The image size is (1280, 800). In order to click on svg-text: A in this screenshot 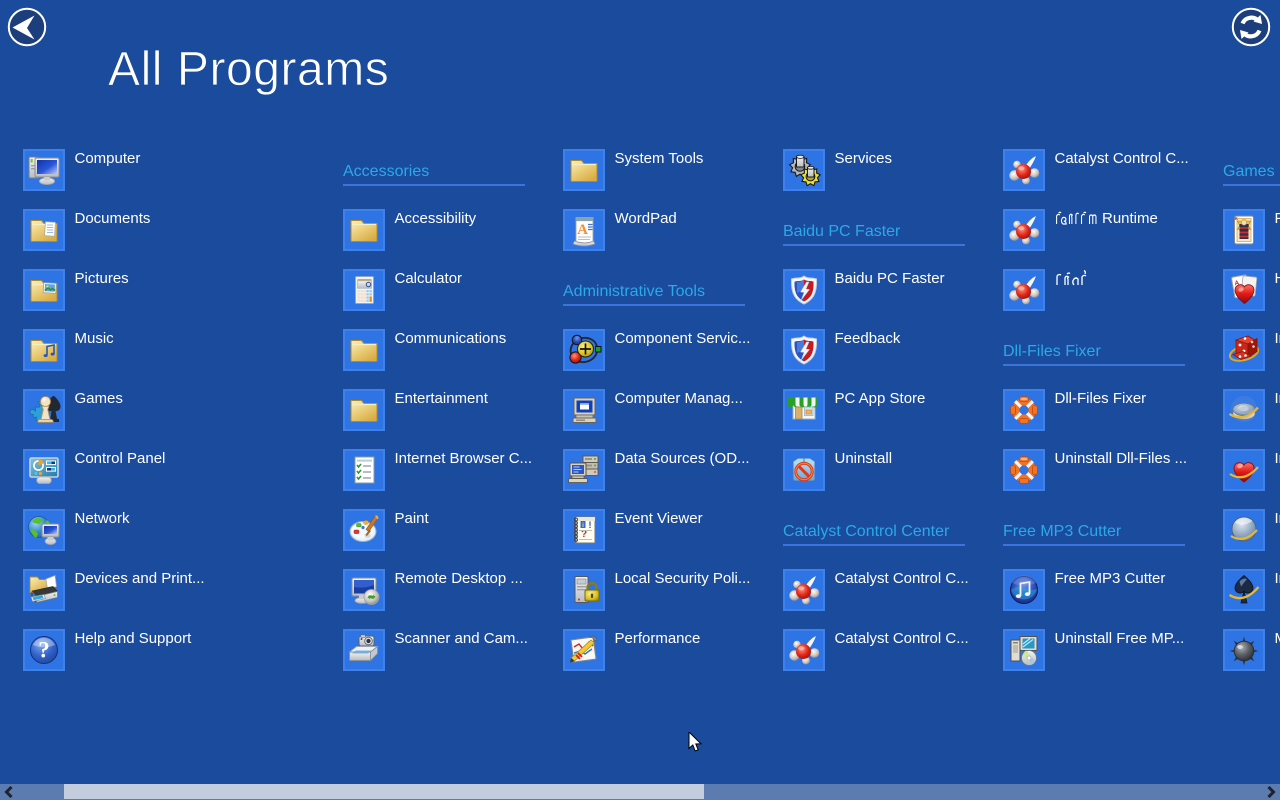, I will do `click(582, 230)`.